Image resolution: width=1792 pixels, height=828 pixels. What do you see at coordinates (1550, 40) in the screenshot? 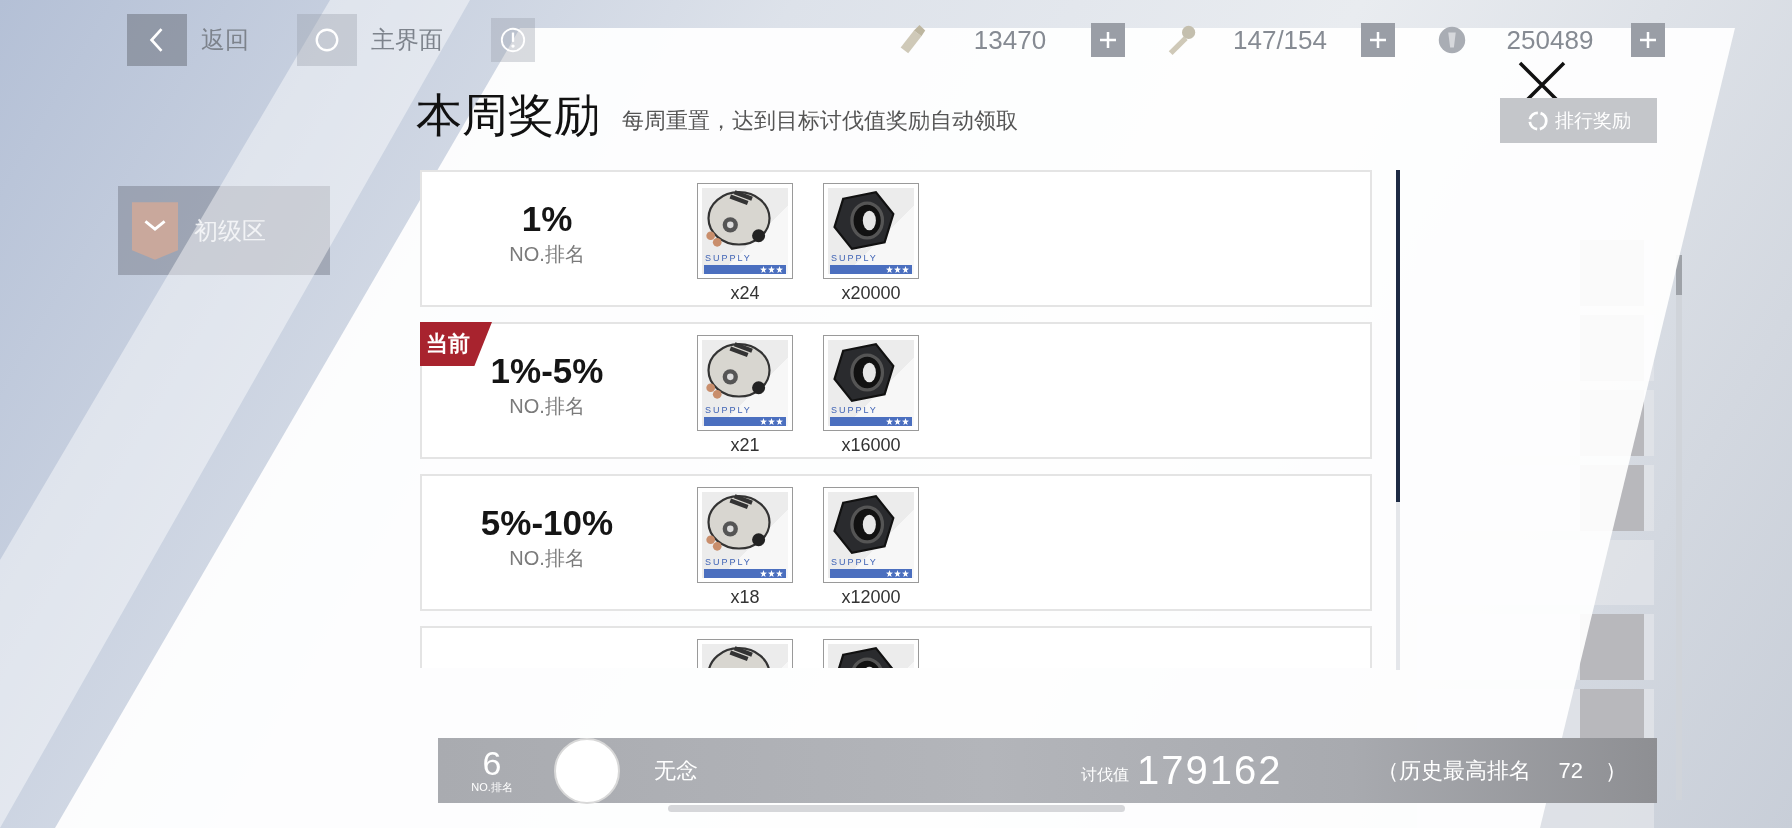
I see `resource-count: 250489` at bounding box center [1550, 40].